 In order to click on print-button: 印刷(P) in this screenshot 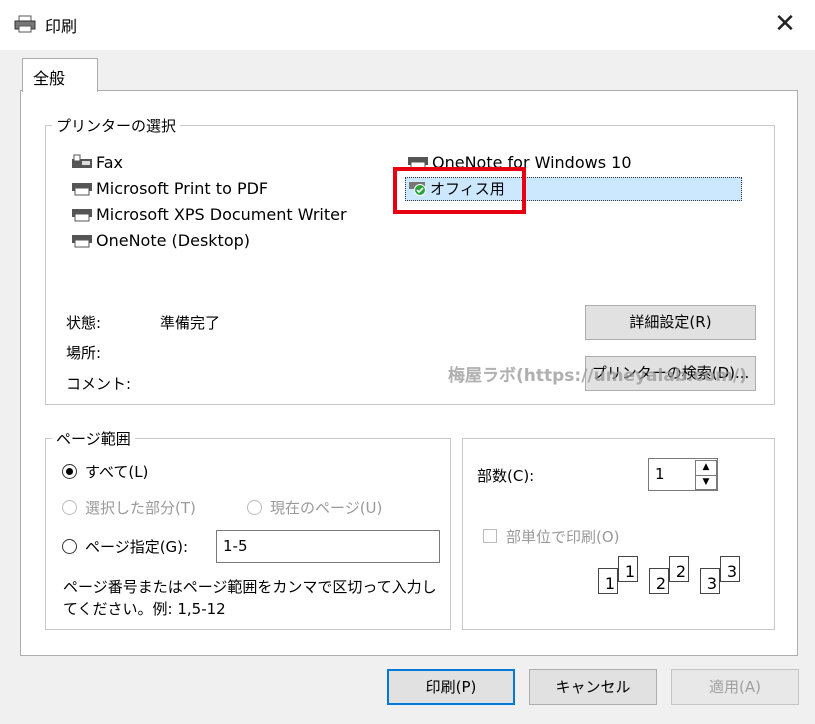, I will do `click(451, 687)`.